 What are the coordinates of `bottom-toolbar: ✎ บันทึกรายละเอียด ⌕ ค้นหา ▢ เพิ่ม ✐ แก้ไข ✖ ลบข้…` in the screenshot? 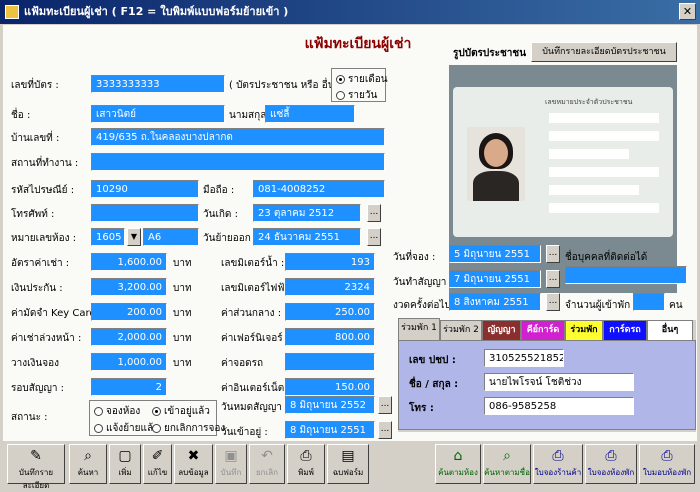 It's located at (350, 465).